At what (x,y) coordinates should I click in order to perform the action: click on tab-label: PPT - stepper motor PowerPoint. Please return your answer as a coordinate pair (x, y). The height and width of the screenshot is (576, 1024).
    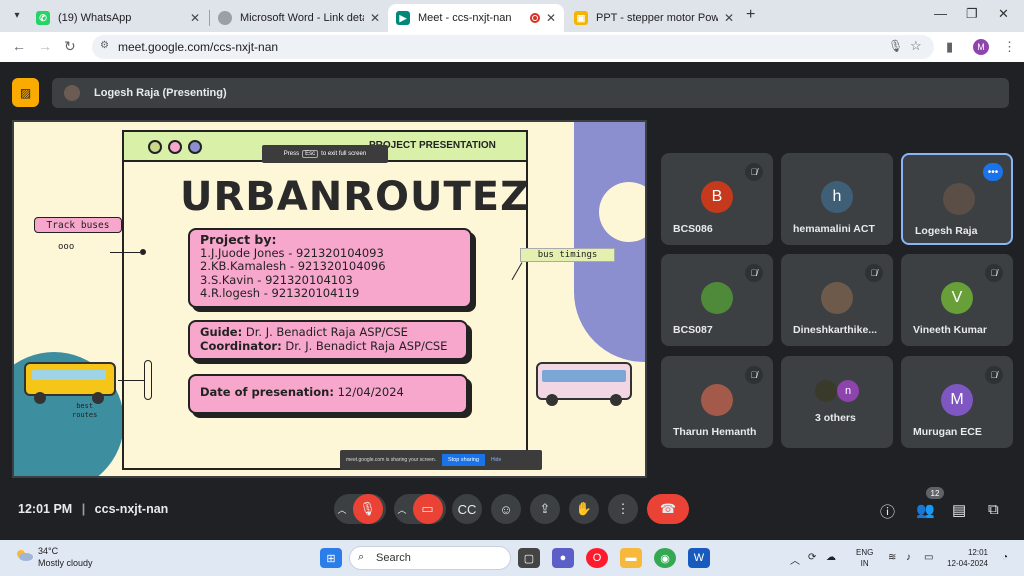
    Looking at the image, I should click on (657, 18).